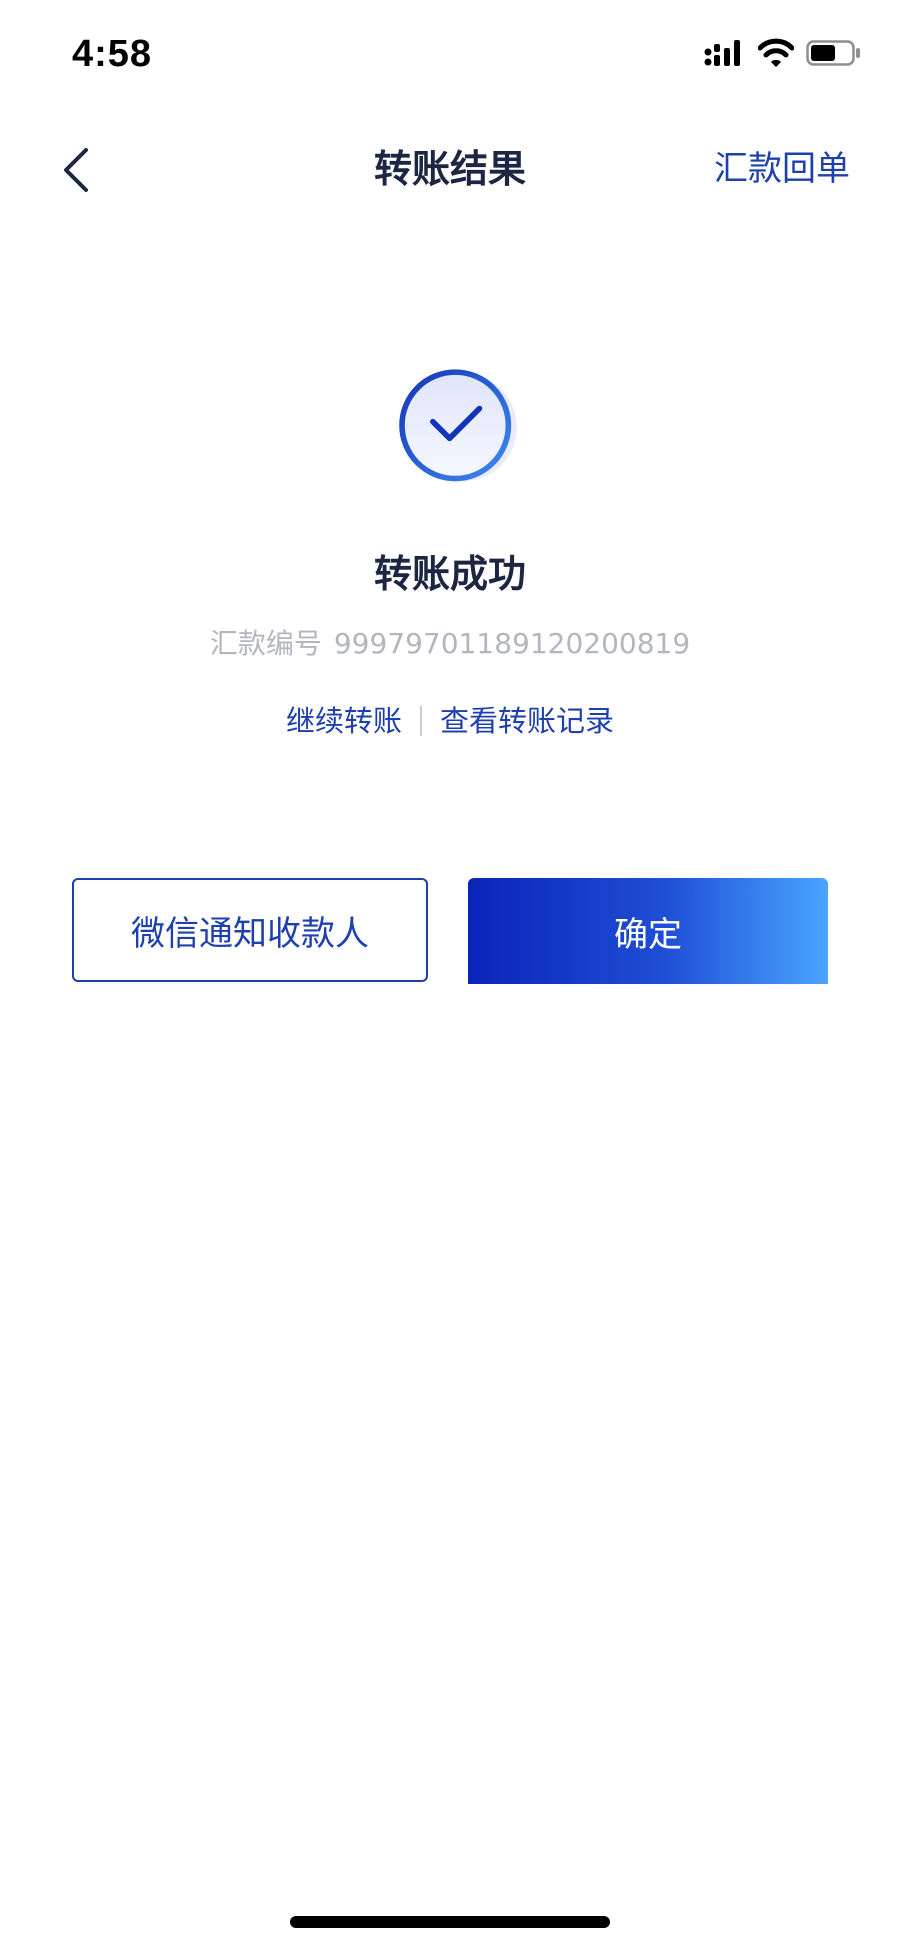 This screenshot has height=1948, width=900. Describe the element at coordinates (776, 52) in the screenshot. I see `wifi-icon` at that location.